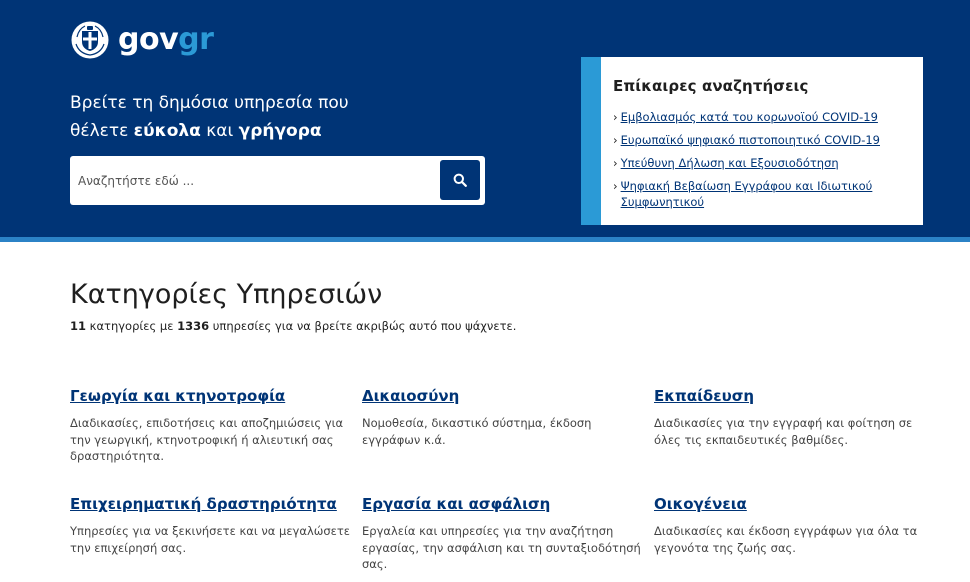 This screenshot has width=970, height=582. What do you see at coordinates (193, 326) in the screenshot?
I see `service-count: 1336` at bounding box center [193, 326].